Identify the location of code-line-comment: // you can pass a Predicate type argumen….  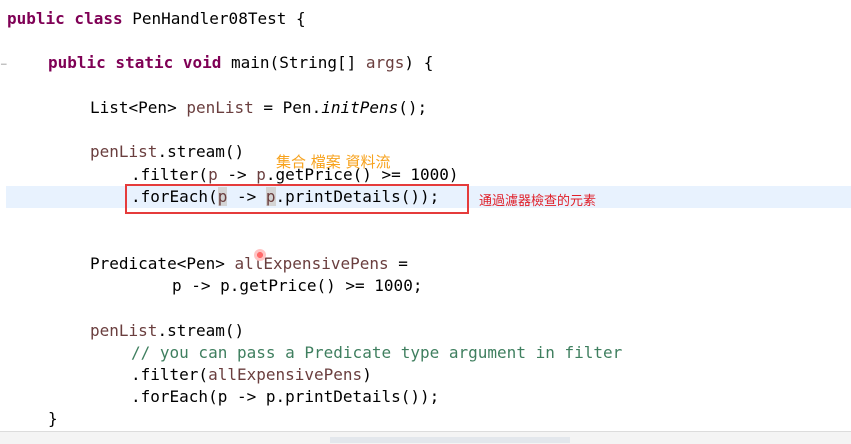
(377, 352).